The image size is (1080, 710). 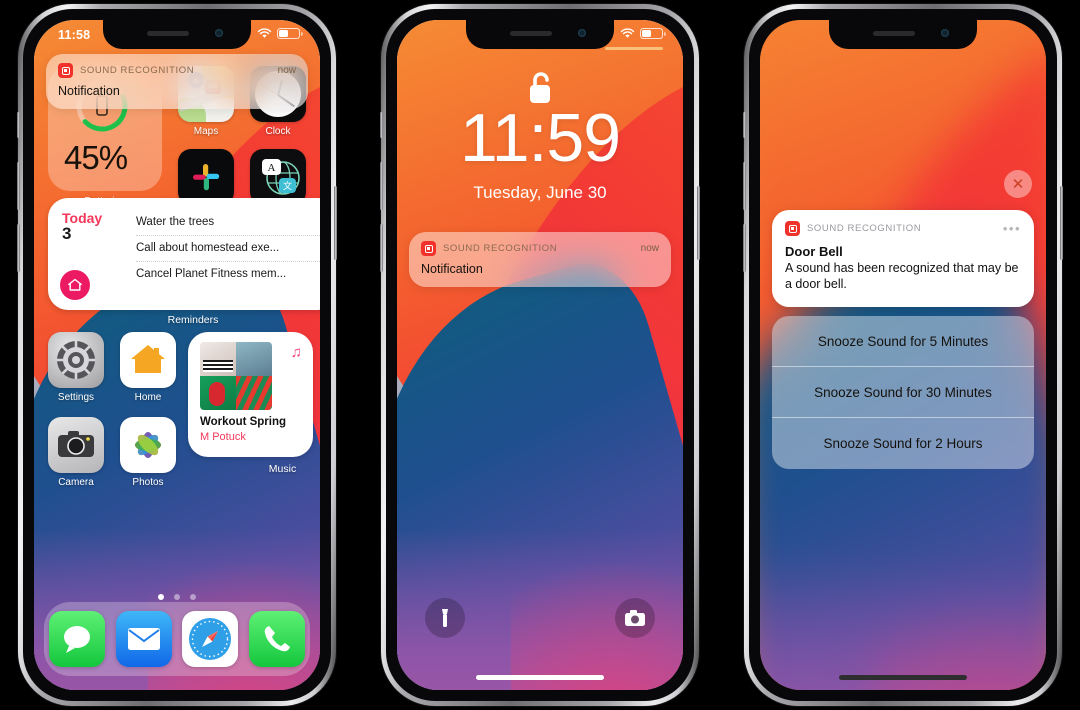 I want to click on app-label: Clock, so click(x=278, y=131).